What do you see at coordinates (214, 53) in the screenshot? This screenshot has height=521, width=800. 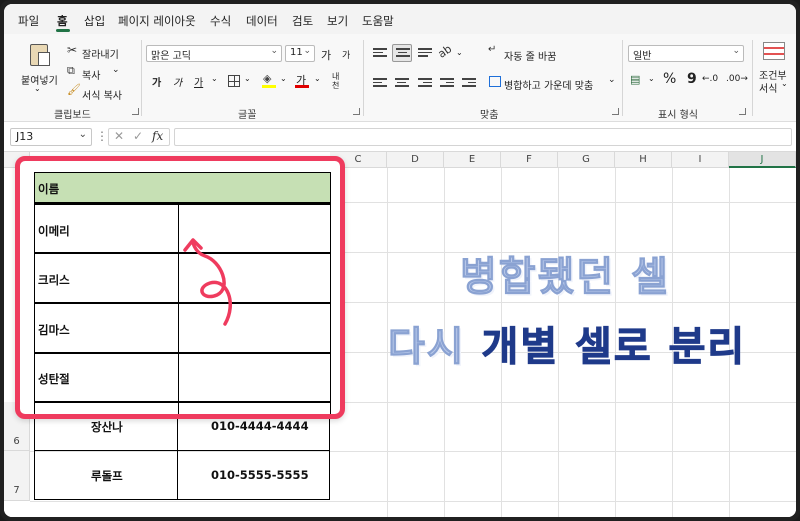 I see `font-name-select: 맑은 고딕 ⌄` at bounding box center [214, 53].